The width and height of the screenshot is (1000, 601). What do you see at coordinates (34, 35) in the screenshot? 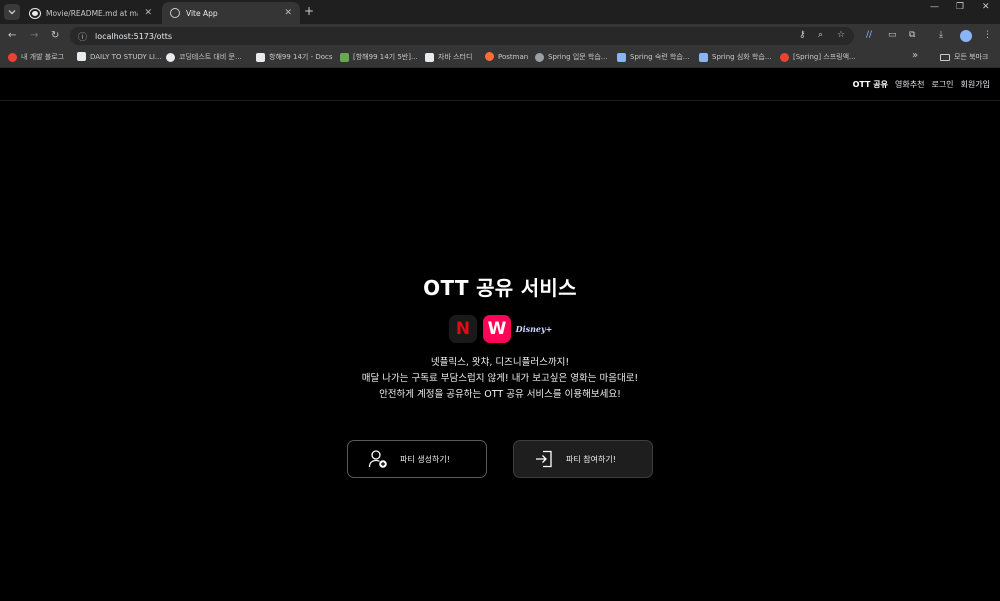
I see `forward-icon: →` at bounding box center [34, 35].